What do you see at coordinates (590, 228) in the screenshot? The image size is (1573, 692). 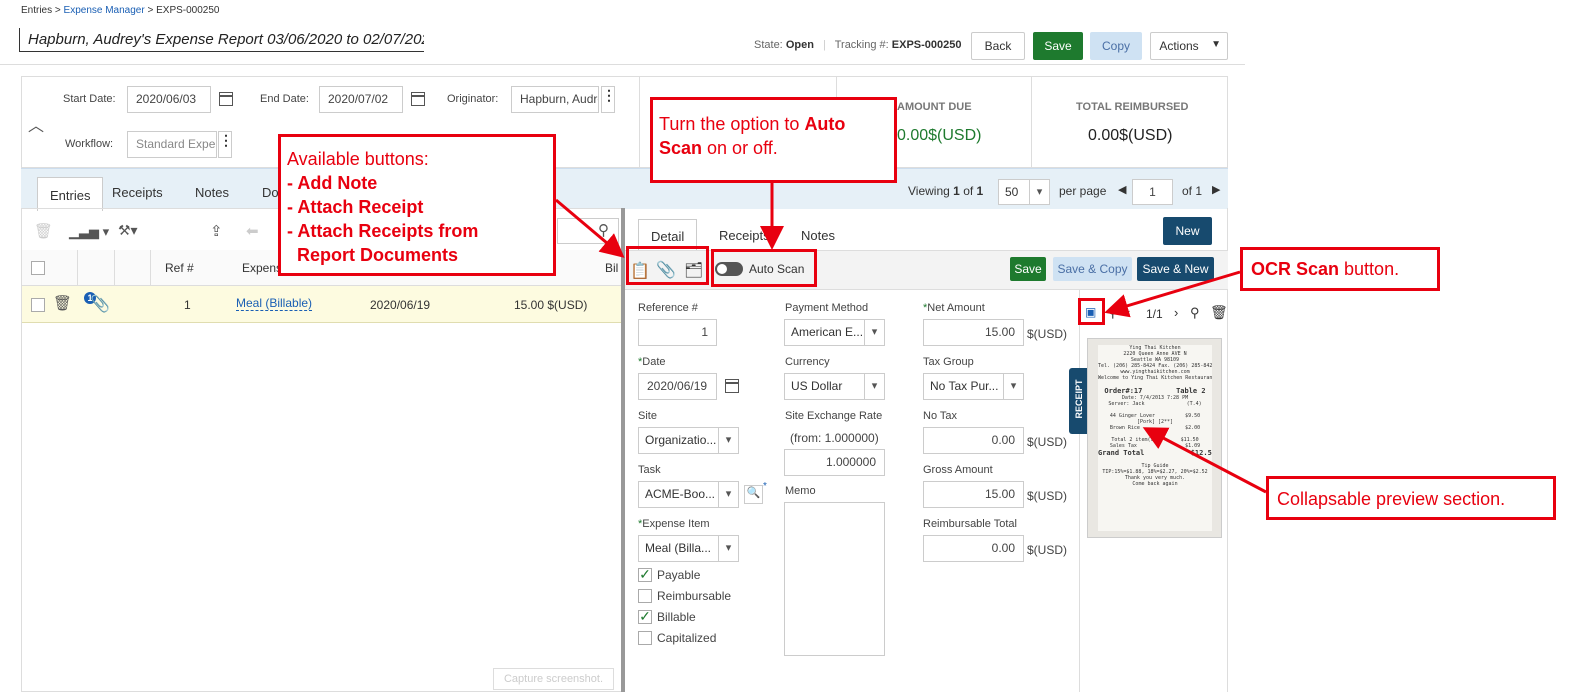 I see `arrow-buttons` at bounding box center [590, 228].